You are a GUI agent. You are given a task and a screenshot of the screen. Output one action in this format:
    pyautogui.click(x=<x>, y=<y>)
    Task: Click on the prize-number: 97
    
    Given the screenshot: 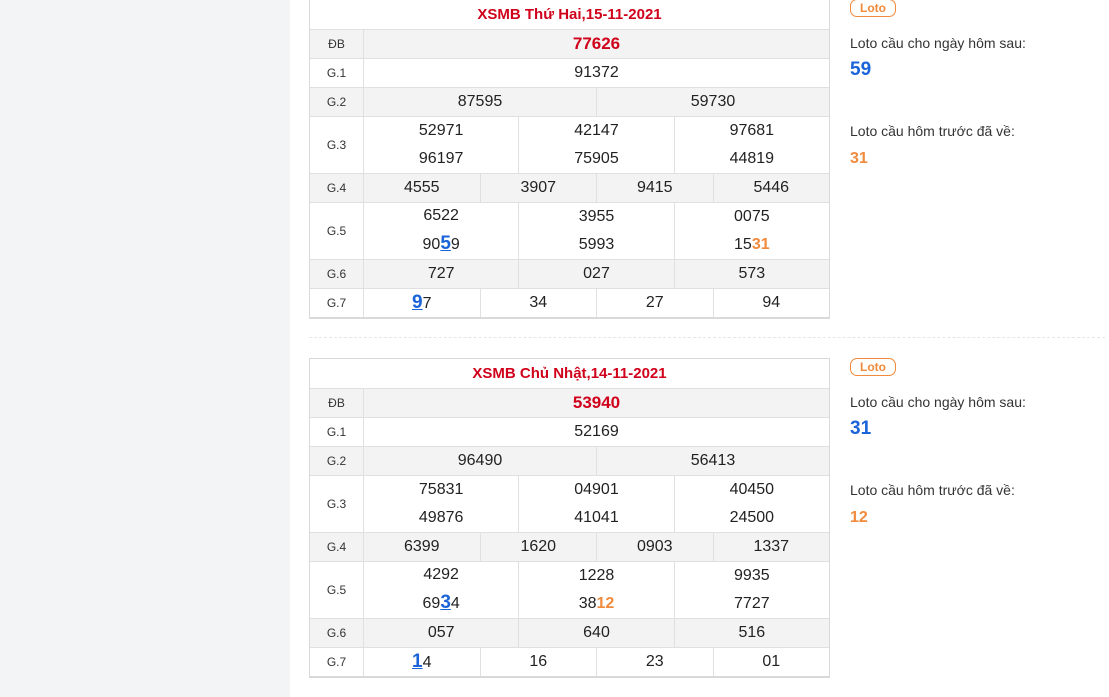 What is the action you would take?
    pyautogui.click(x=421, y=303)
    